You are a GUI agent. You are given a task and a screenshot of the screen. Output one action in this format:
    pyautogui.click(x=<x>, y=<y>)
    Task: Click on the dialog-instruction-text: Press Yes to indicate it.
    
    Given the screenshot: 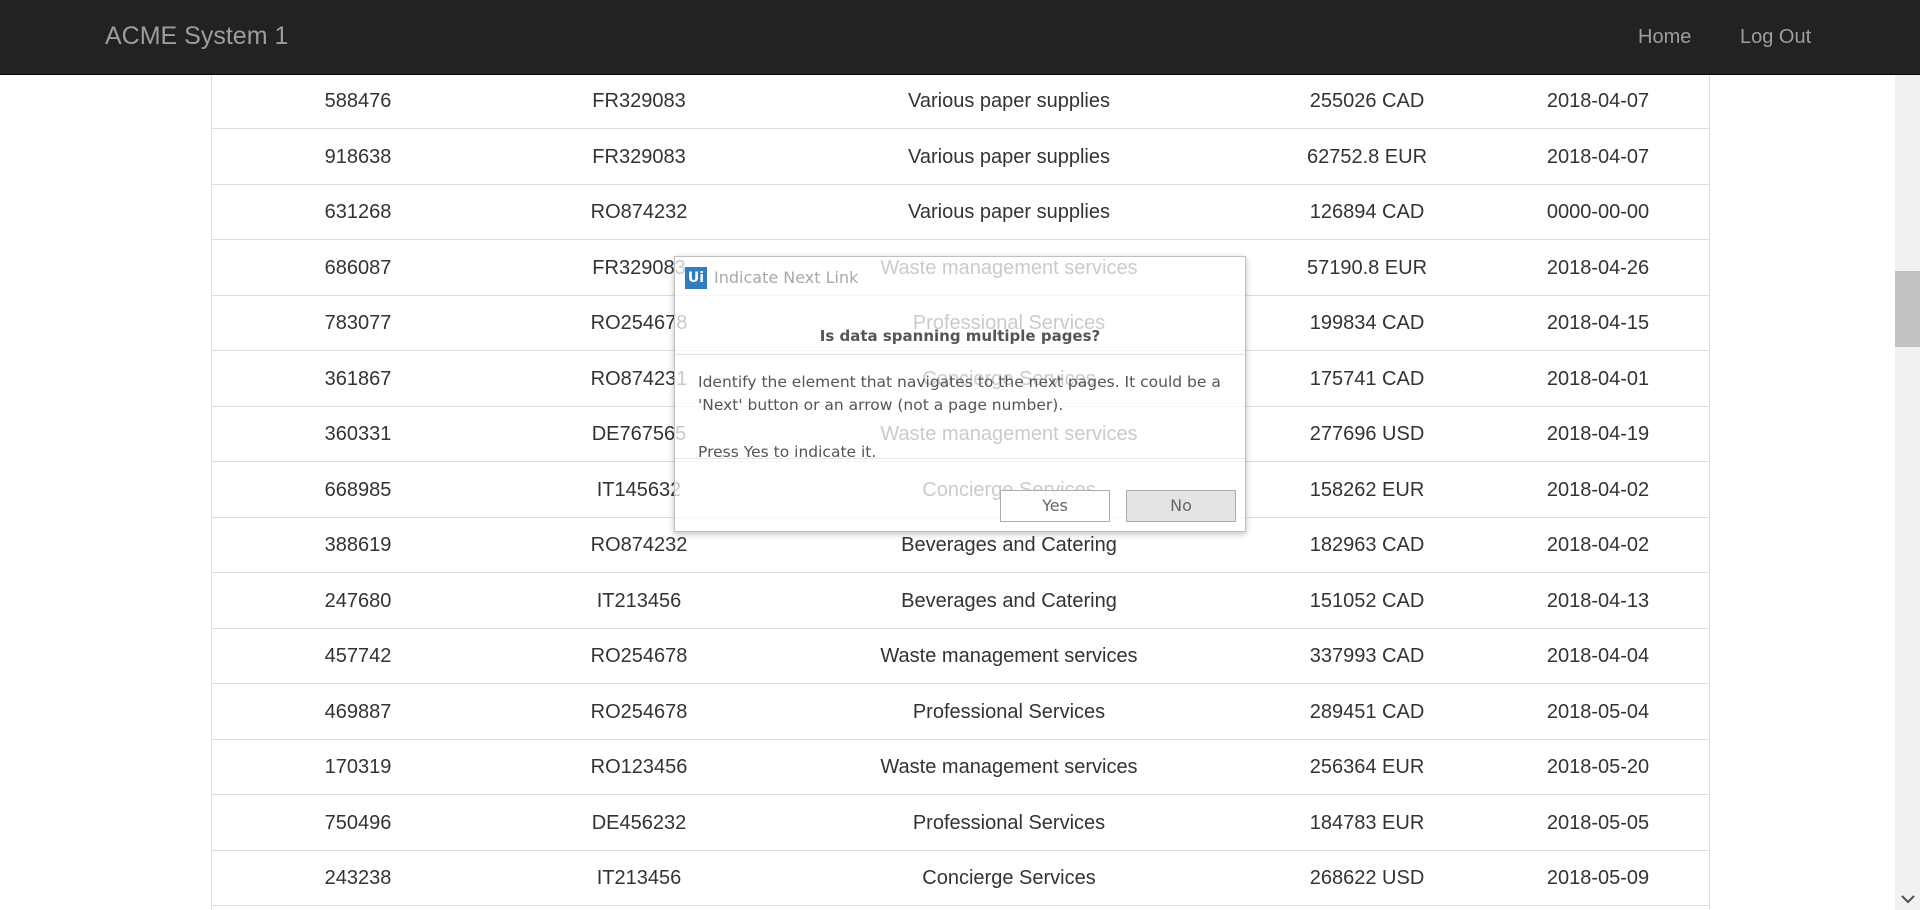 What is the action you would take?
    pyautogui.click(x=787, y=452)
    